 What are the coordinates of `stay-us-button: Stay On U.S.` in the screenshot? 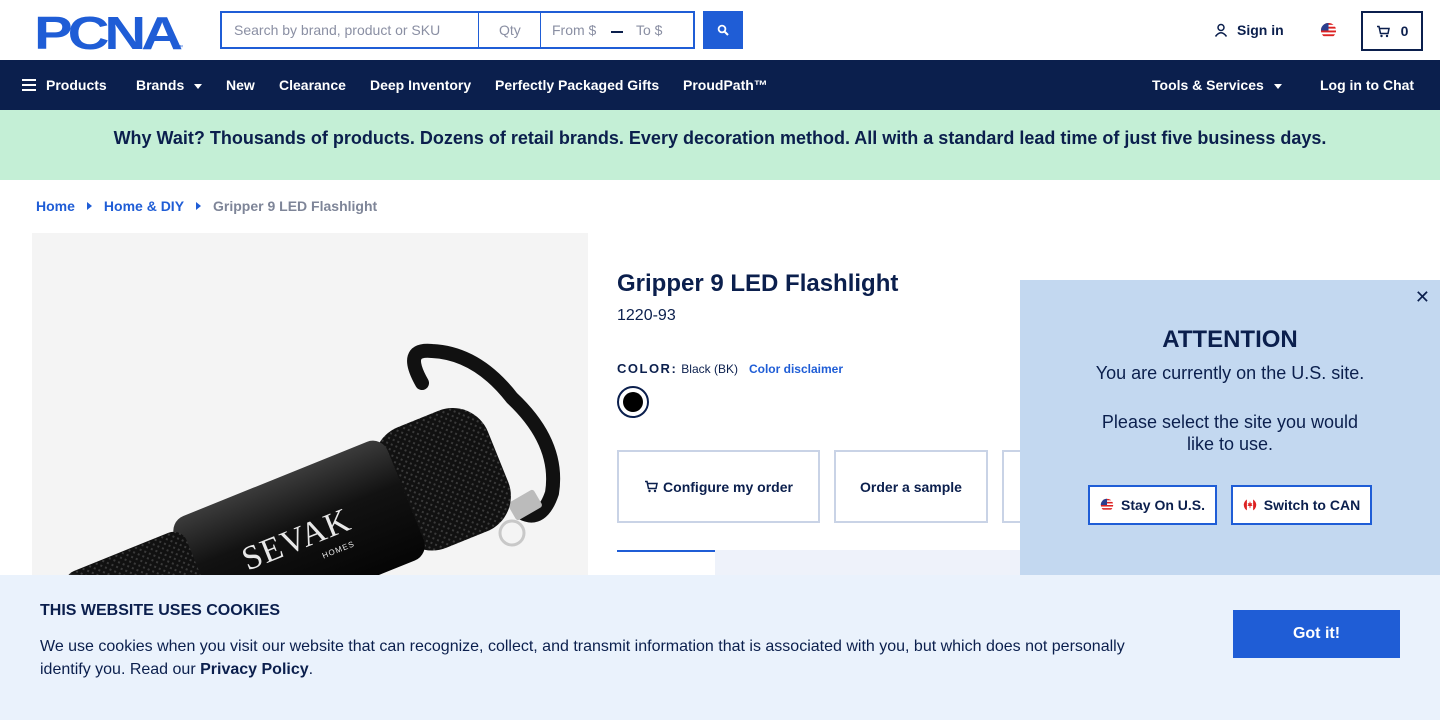 It's located at (1152, 505).